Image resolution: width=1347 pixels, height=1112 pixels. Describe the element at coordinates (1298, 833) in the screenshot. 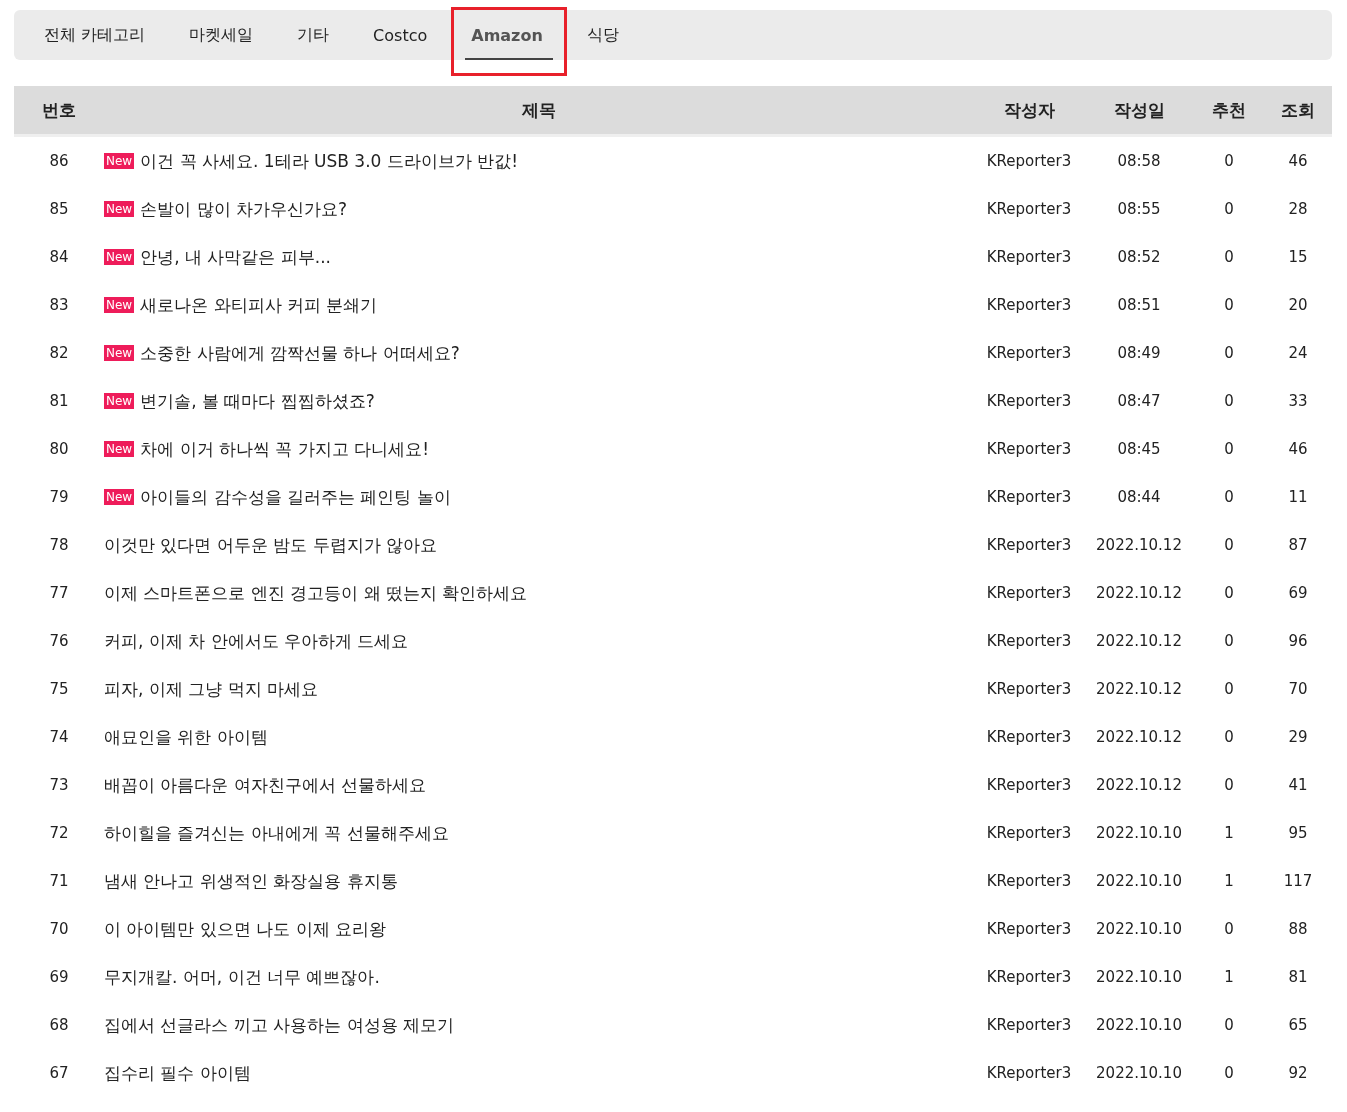

I see `view-count: 95` at that location.